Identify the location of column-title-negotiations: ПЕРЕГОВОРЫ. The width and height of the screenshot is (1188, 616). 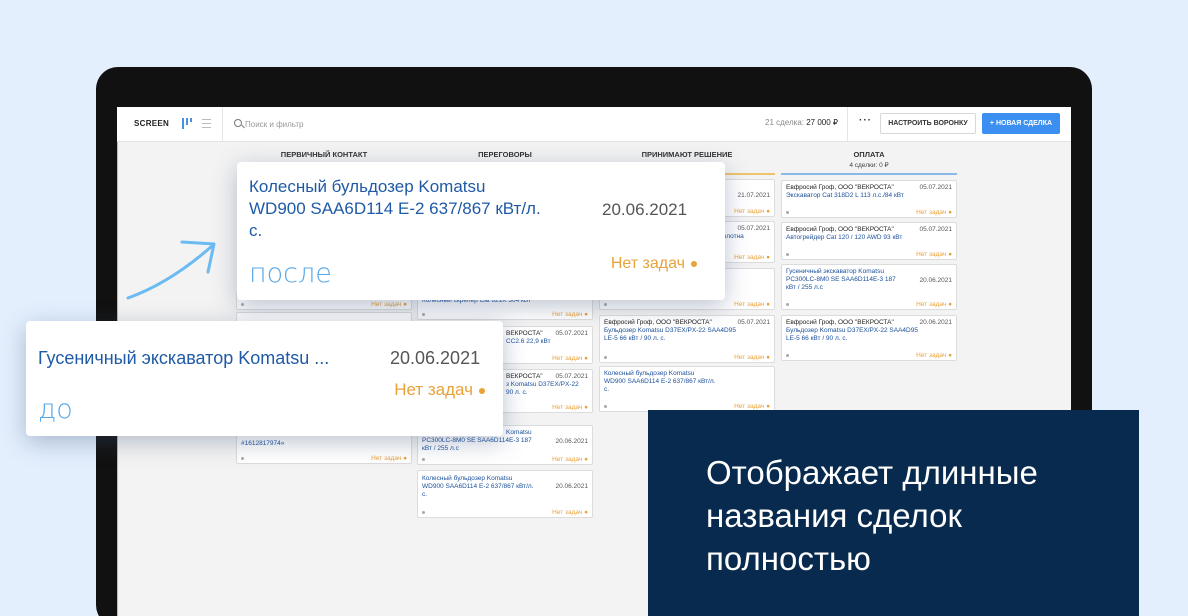
(505, 154).